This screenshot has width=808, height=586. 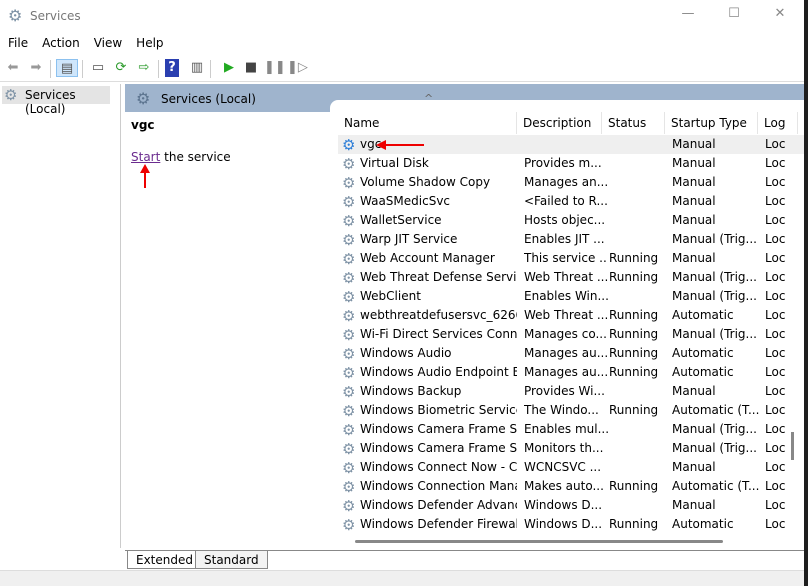 I want to click on desktop-edge, so click(x=806, y=293).